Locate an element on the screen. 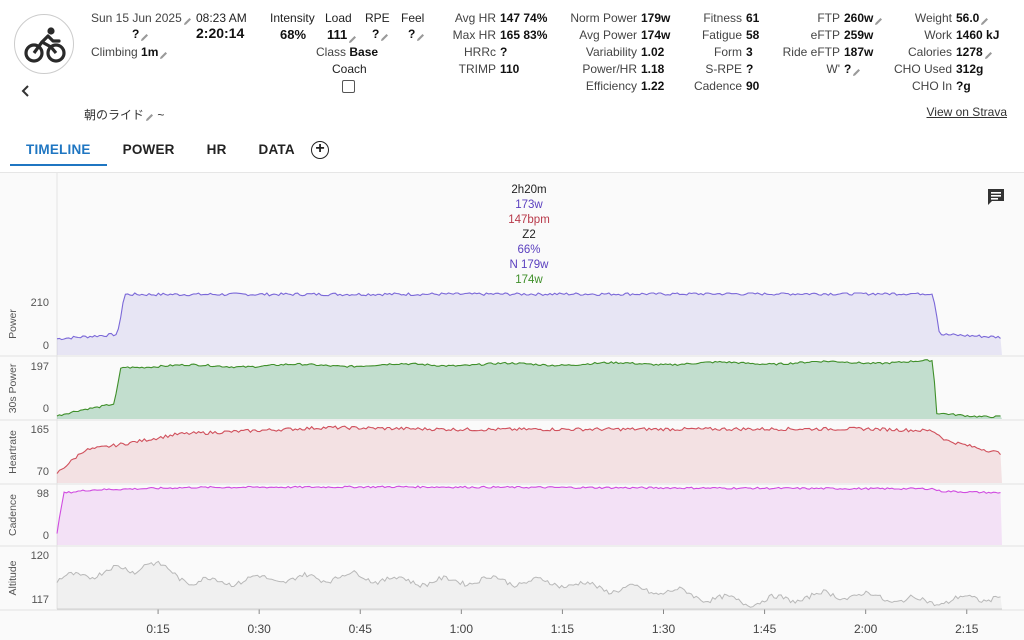 This screenshot has width=1024, height=640. stat-row: Calories 1278 is located at coordinates (928, 52).